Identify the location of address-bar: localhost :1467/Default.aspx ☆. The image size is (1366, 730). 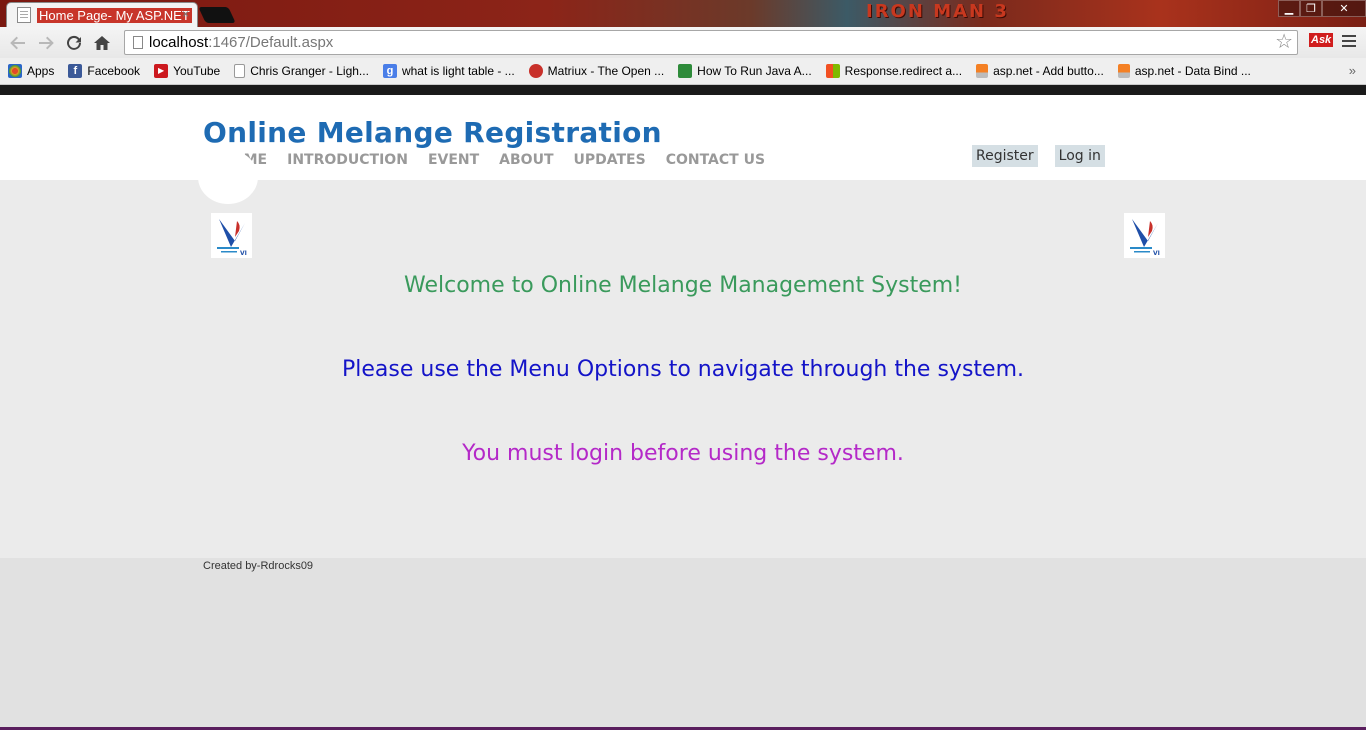
(711, 42).